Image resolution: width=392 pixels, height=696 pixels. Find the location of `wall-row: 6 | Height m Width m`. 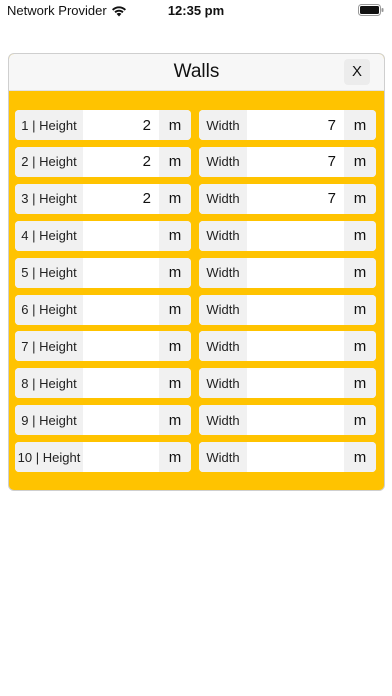

wall-row: 6 | Height m Width m is located at coordinates (196, 309).